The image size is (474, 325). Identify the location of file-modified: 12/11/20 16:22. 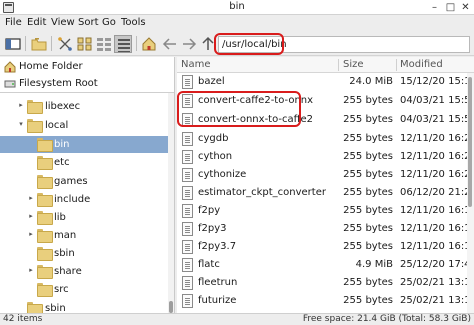
(437, 174).